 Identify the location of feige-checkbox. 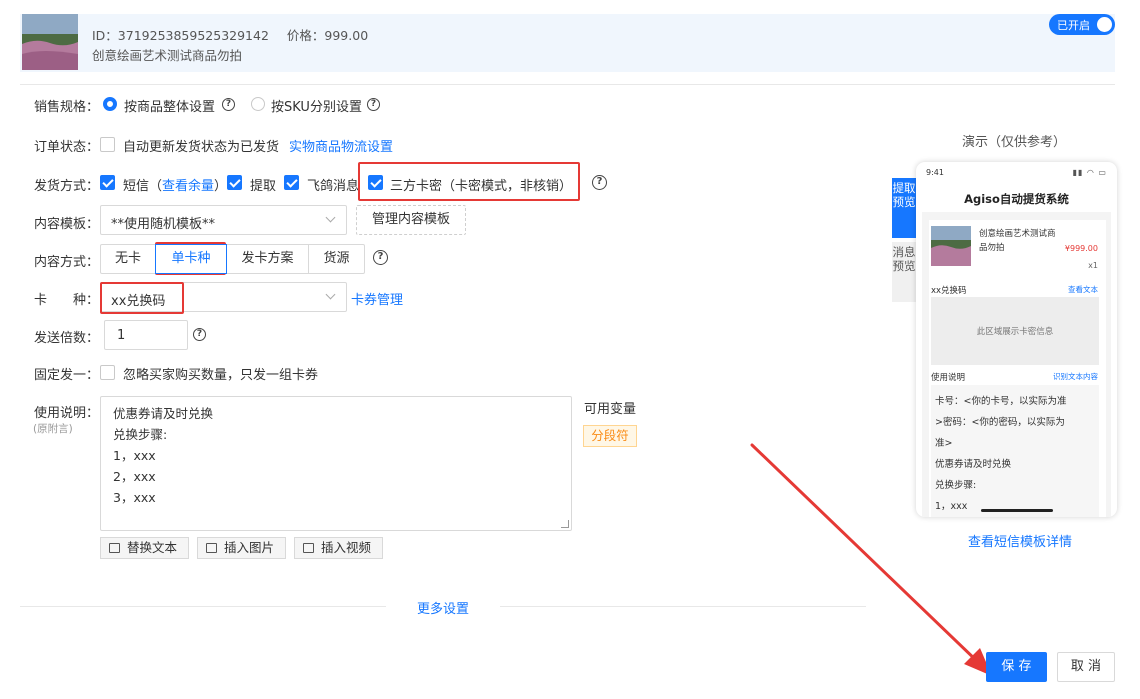
(291, 182).